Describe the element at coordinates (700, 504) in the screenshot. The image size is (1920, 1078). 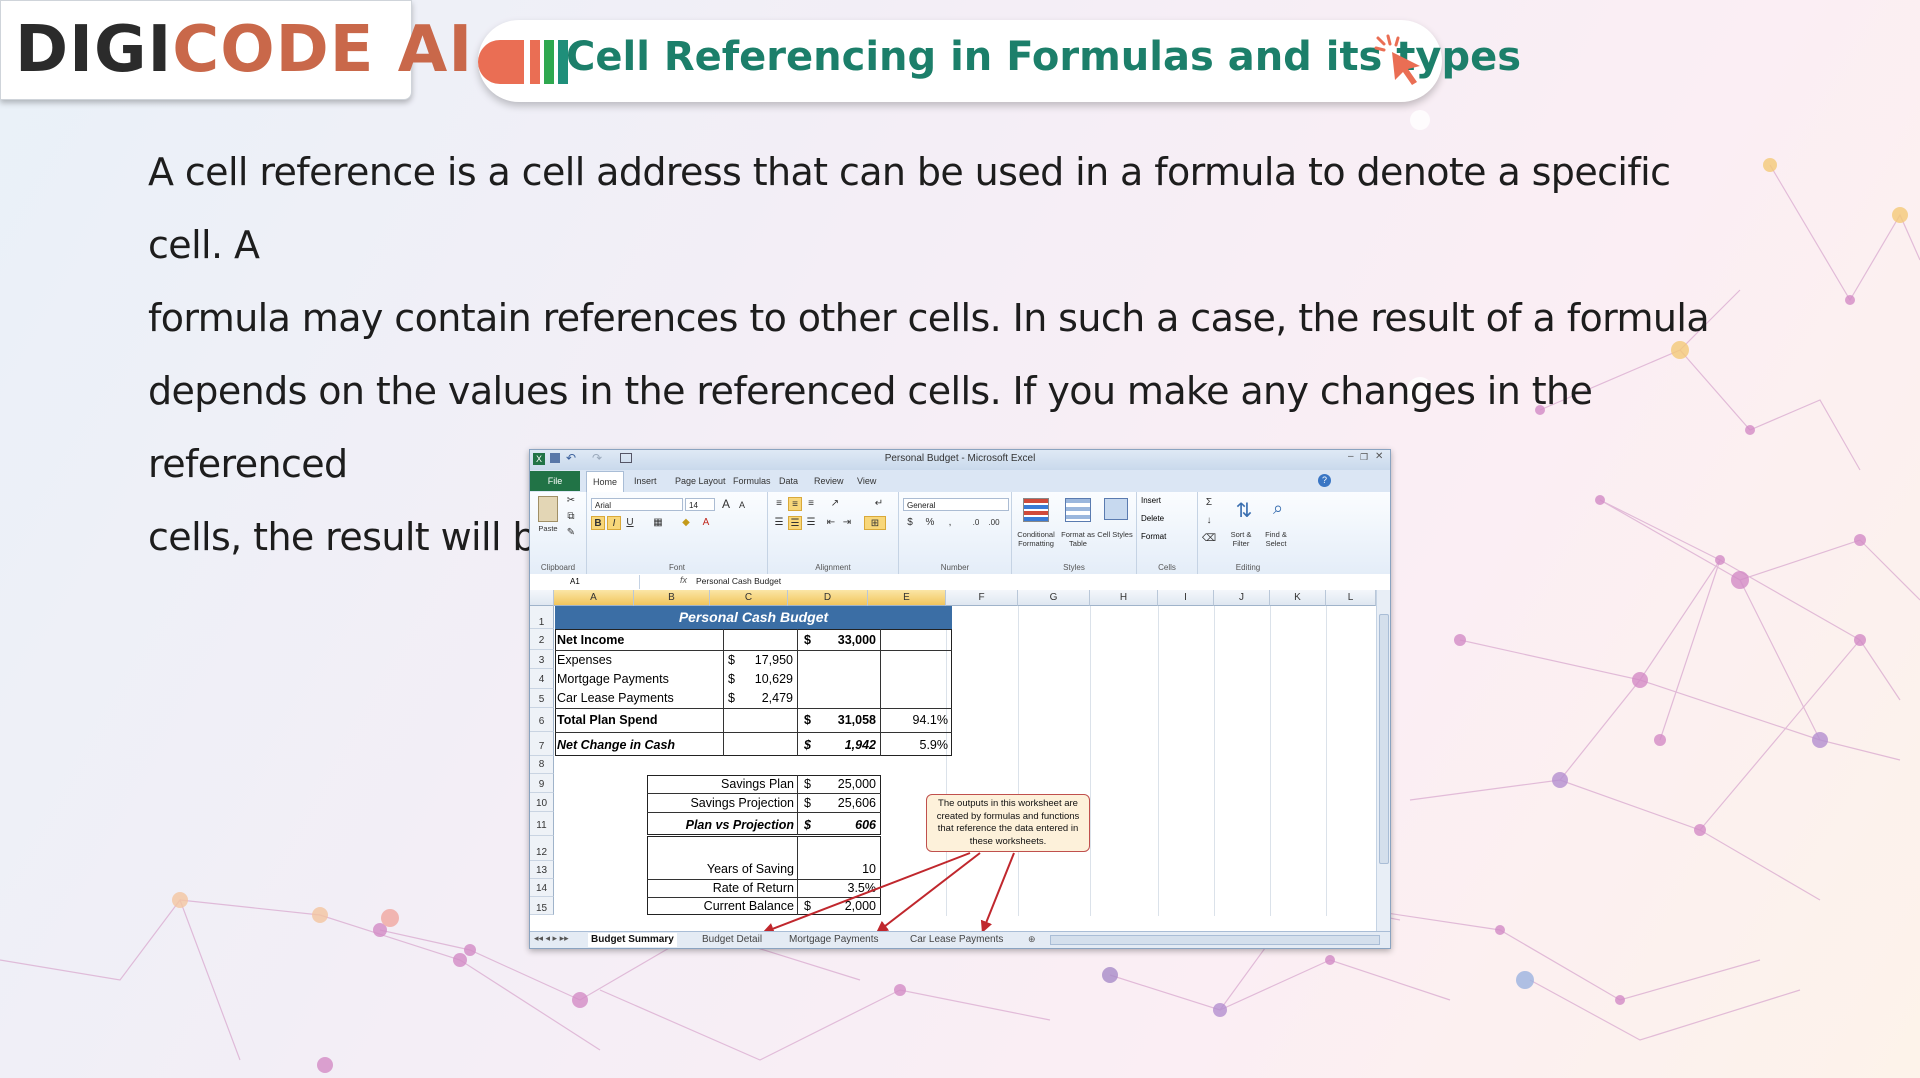
I see `font-size-select: 14` at that location.